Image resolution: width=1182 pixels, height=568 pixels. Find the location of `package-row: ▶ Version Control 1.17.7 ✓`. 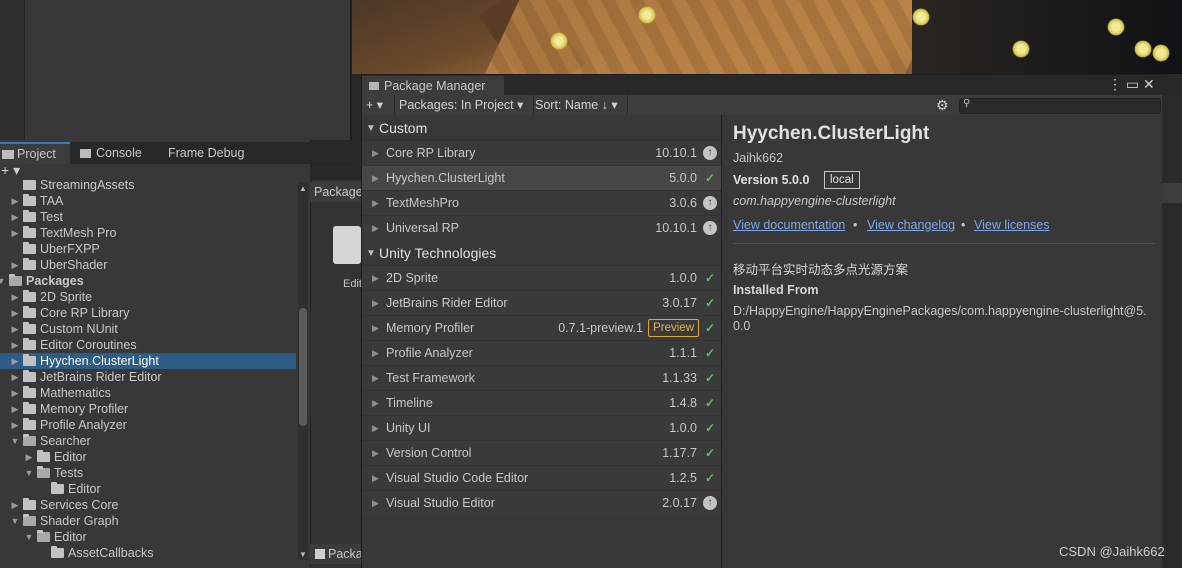

package-row: ▶ Version Control 1.17.7 ✓ is located at coordinates (541, 452).